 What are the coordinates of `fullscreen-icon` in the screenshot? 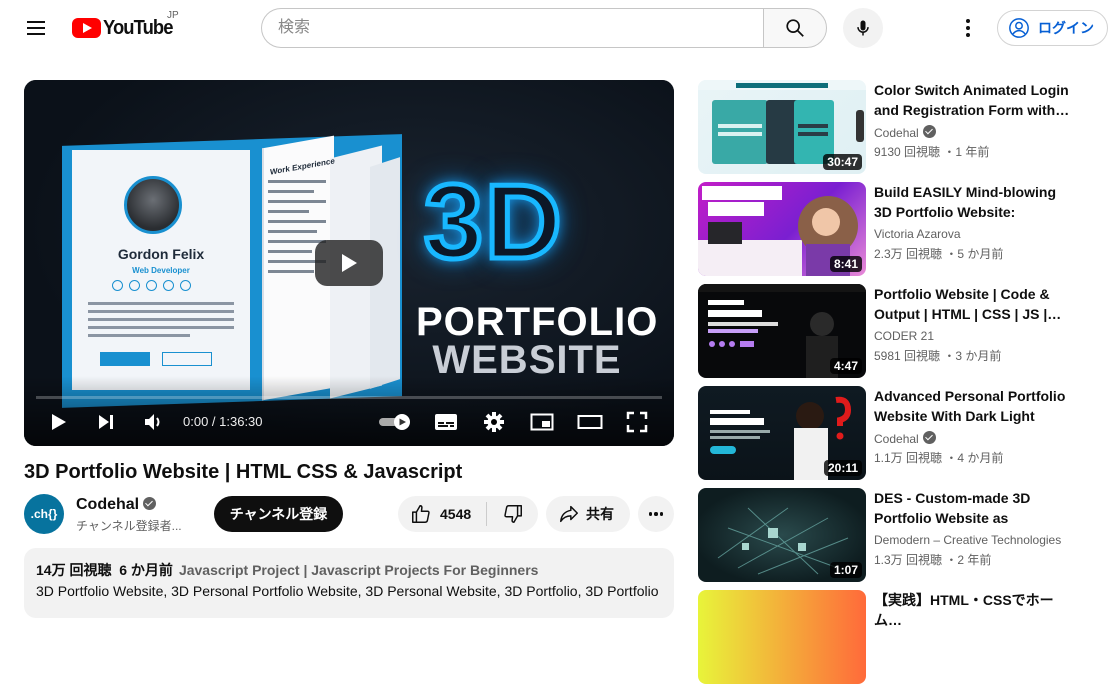 It's located at (637, 422).